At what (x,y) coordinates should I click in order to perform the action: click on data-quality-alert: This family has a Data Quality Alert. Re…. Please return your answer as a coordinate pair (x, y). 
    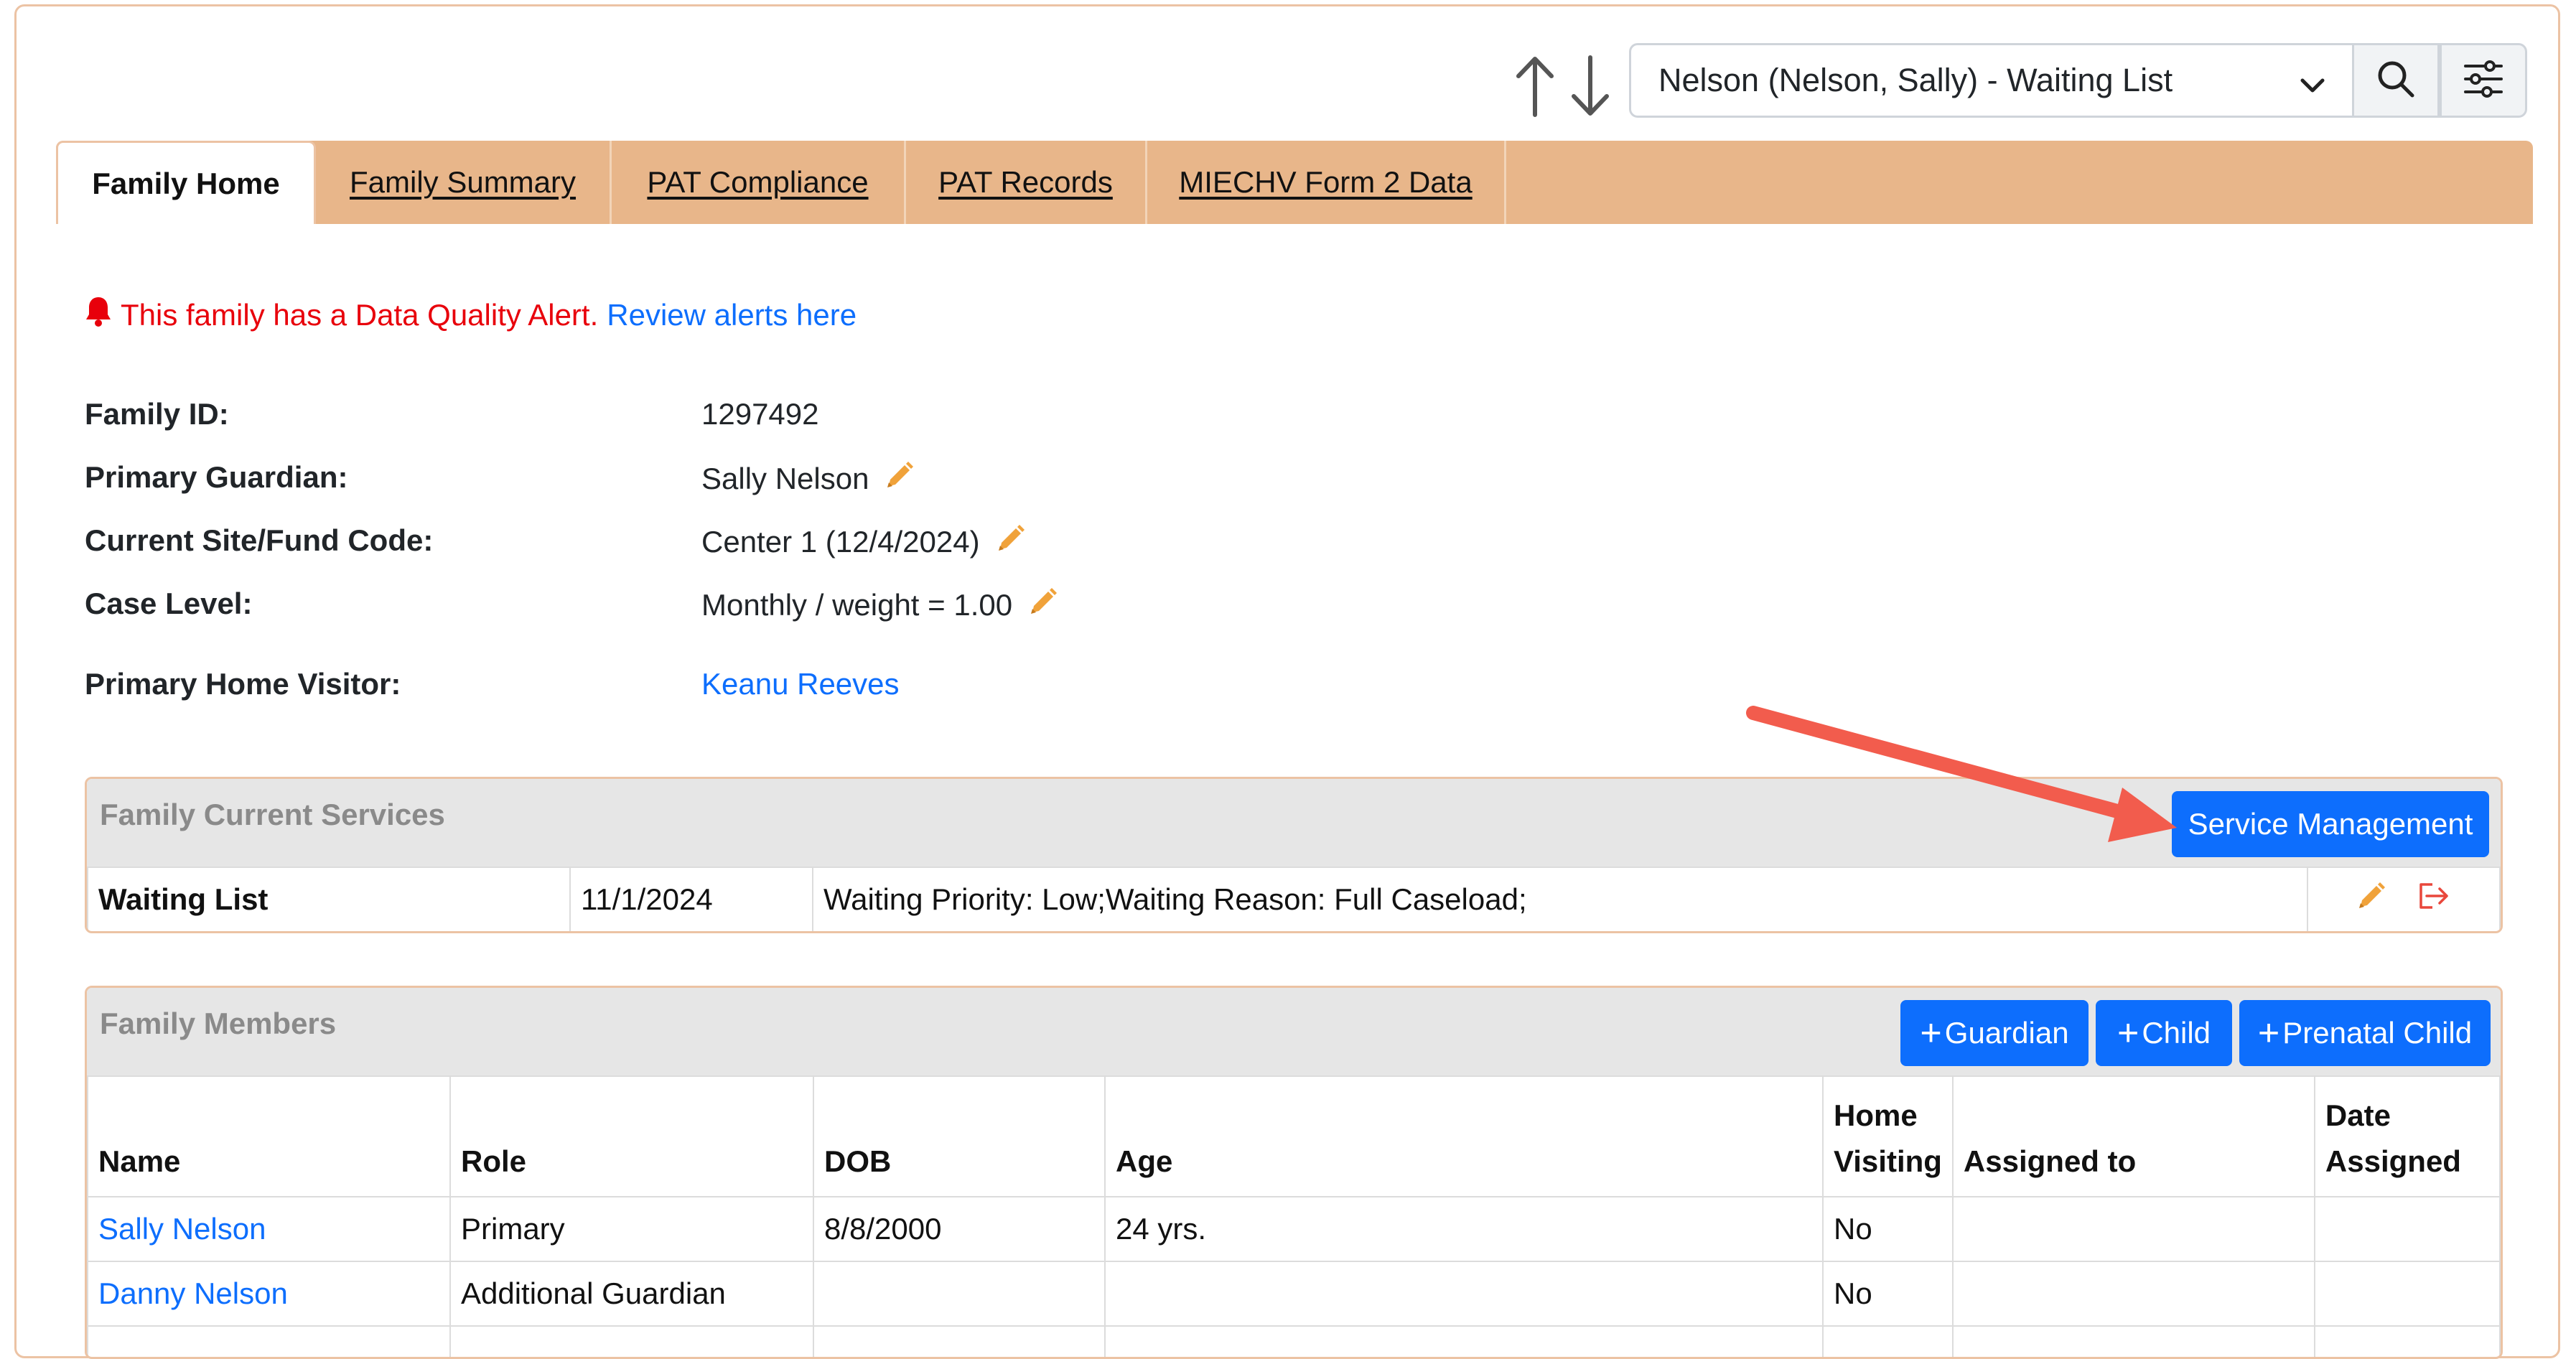
    Looking at the image, I should click on (471, 315).